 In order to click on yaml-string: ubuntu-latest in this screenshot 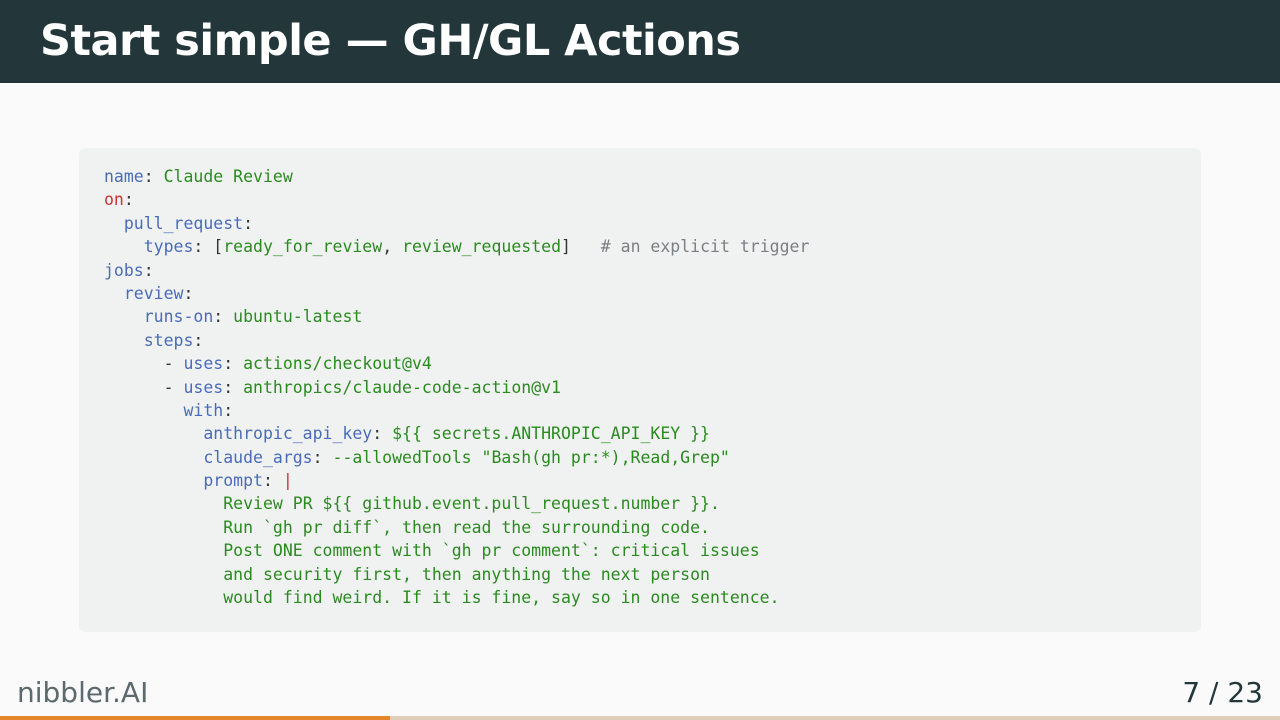, I will do `click(298, 317)`.